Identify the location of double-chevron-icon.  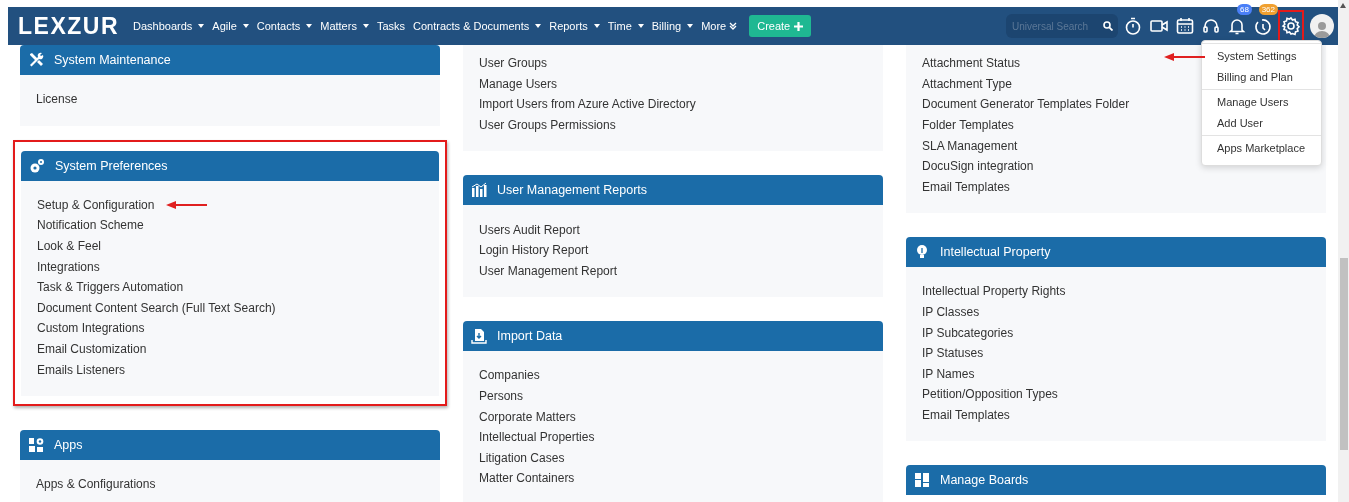
(733, 26).